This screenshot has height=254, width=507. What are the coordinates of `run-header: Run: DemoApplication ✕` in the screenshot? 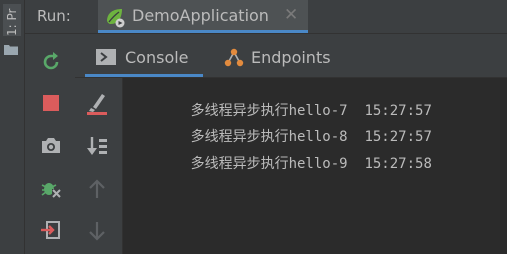 It's located at (266, 17).